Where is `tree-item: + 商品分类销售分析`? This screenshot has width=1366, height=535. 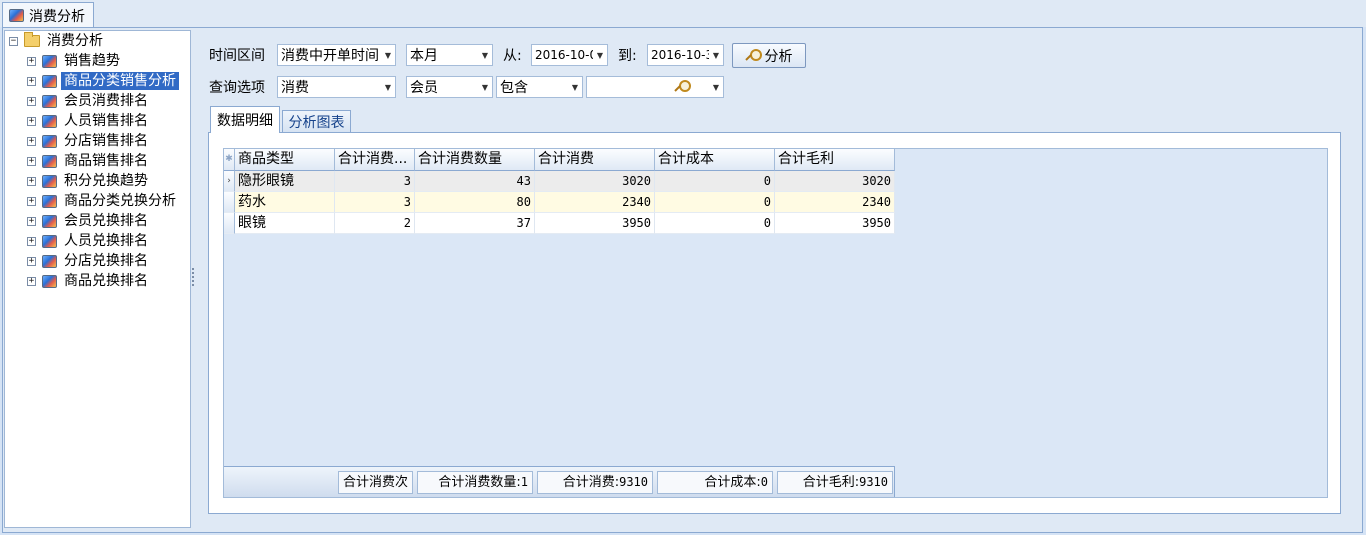
tree-item: + 商品分类销售分析 is located at coordinates (103, 81).